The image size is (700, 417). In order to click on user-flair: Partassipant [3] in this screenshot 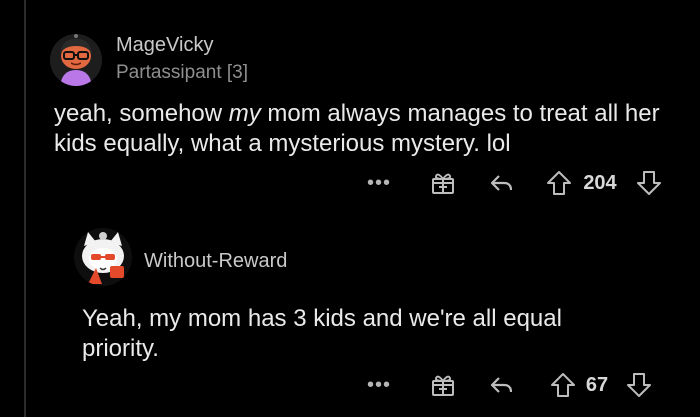, I will do `click(182, 72)`.